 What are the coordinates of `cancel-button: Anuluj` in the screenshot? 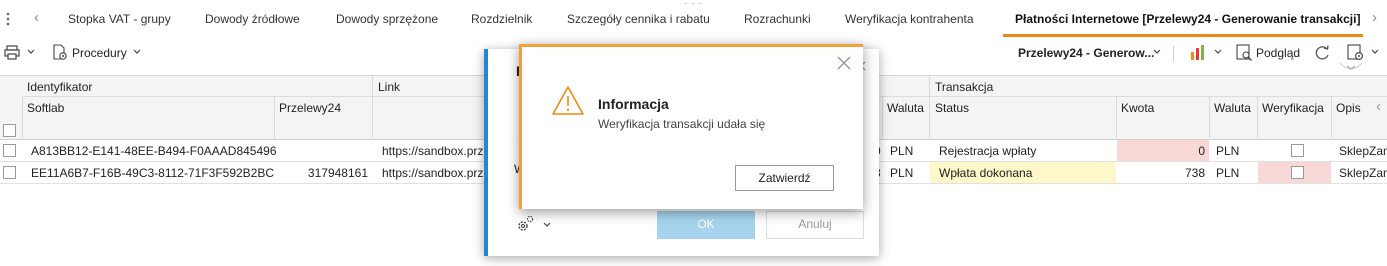 It's located at (815, 225).